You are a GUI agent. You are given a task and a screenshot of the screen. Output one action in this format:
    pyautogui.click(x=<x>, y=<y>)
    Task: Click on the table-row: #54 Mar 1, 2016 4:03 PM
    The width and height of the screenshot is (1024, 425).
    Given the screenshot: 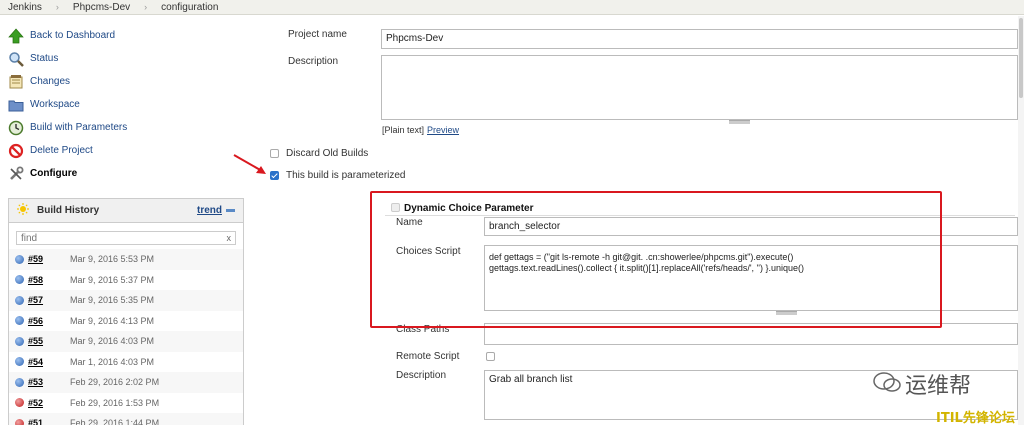 What is the action you would take?
    pyautogui.click(x=126, y=362)
    